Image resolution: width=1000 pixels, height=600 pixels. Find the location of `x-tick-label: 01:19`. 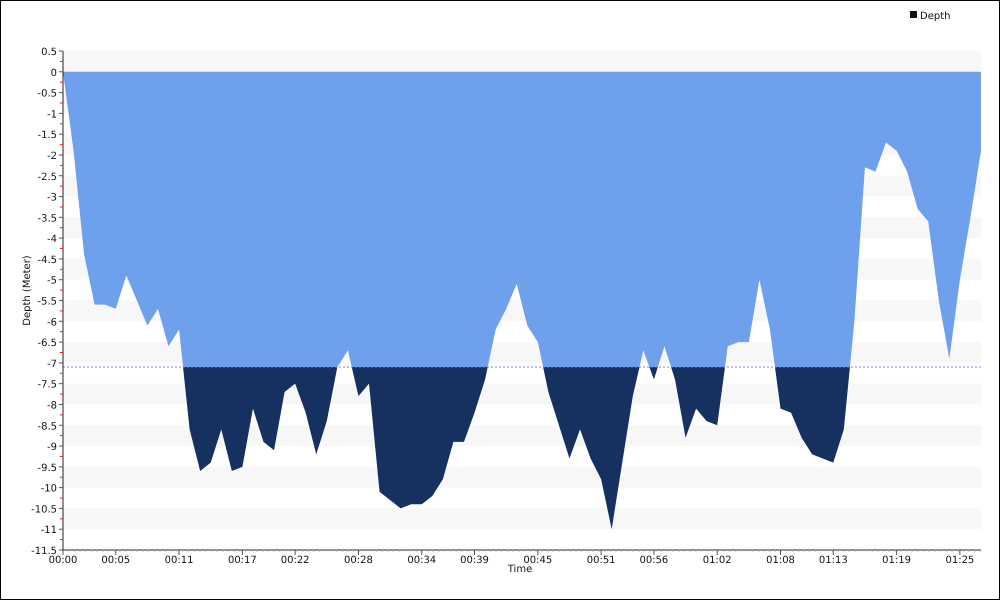

x-tick-label: 01:19 is located at coordinates (896, 560).